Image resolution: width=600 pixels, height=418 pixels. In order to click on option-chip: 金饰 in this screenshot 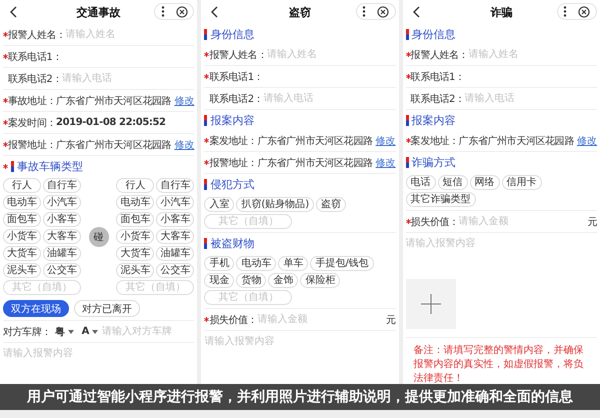, I will do `click(283, 280)`.